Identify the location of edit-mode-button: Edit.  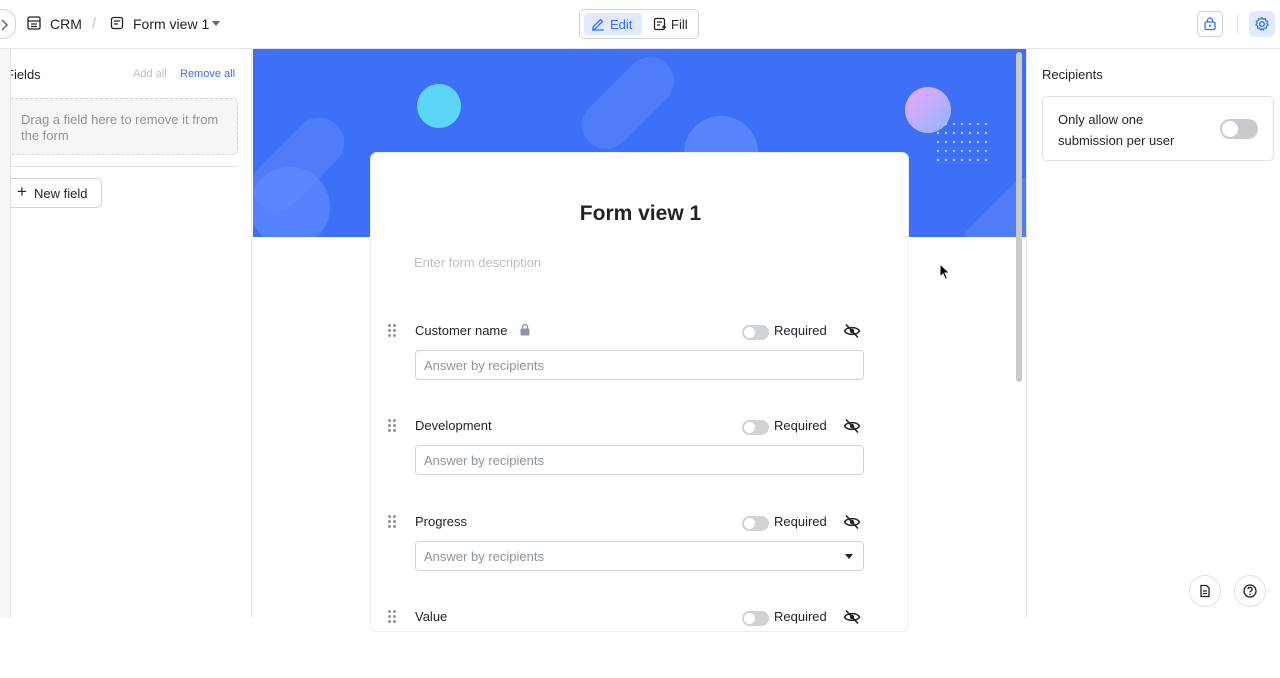
(613, 24).